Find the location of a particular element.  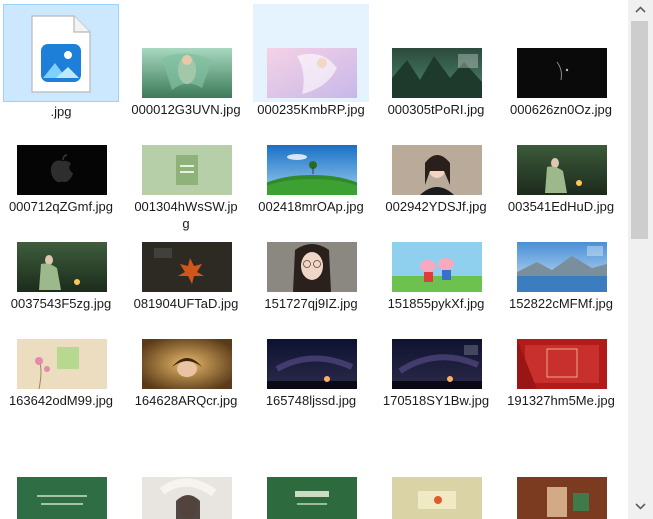

file-item: 002418mrOAp.jpg is located at coordinates (311, 157).